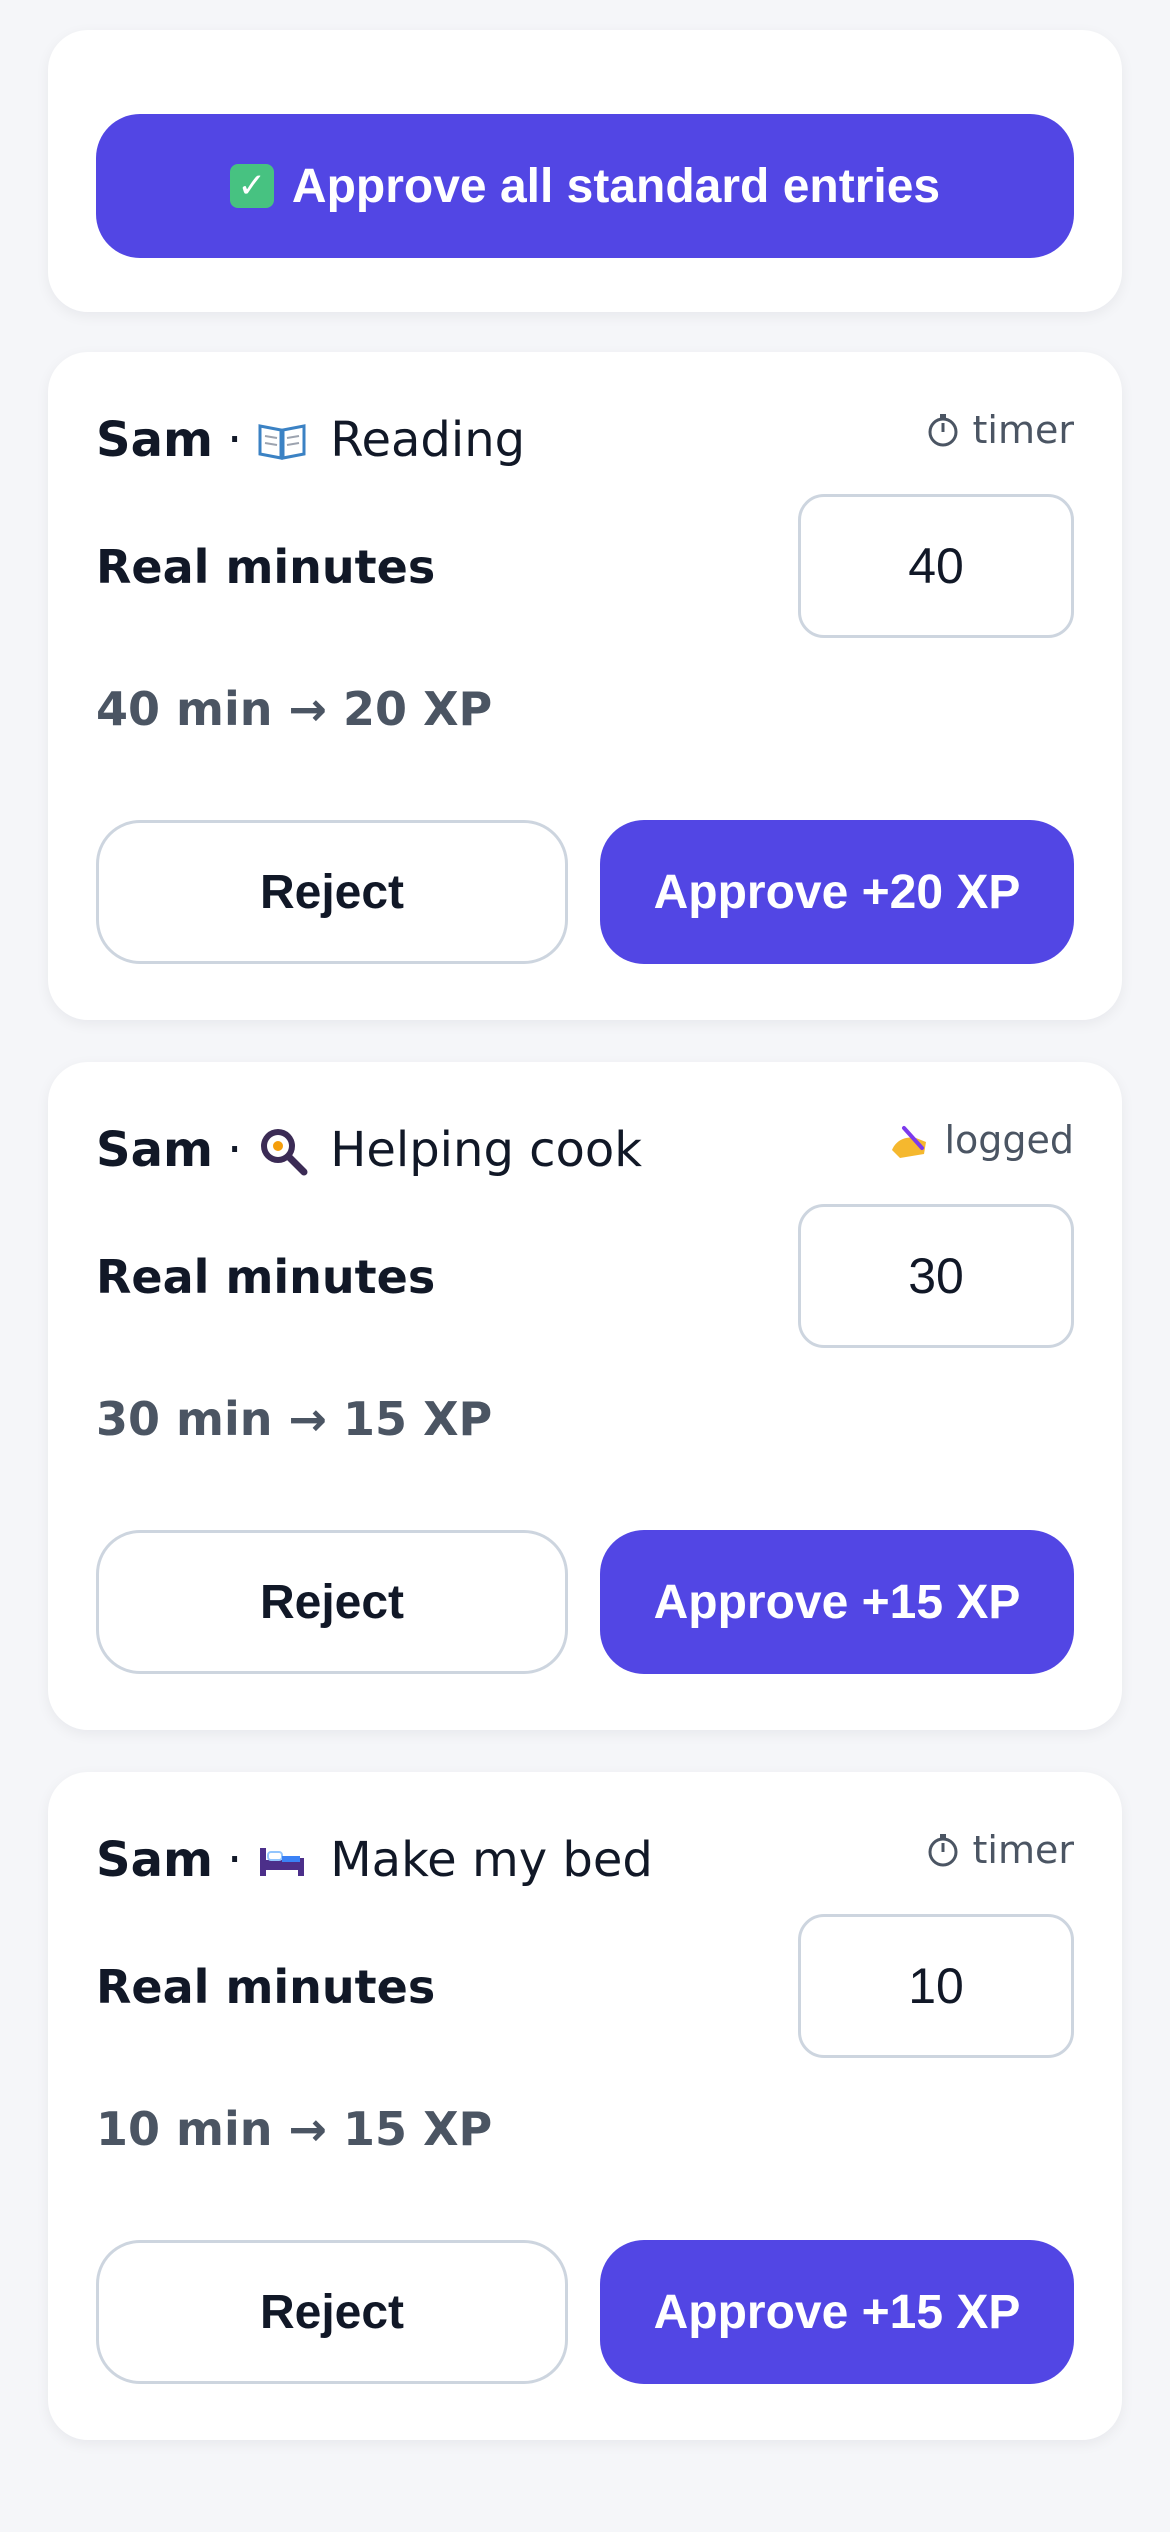 This screenshot has height=2532, width=1170. I want to click on approve-all-card: ✓ Approve all standard entries, so click(585, 171).